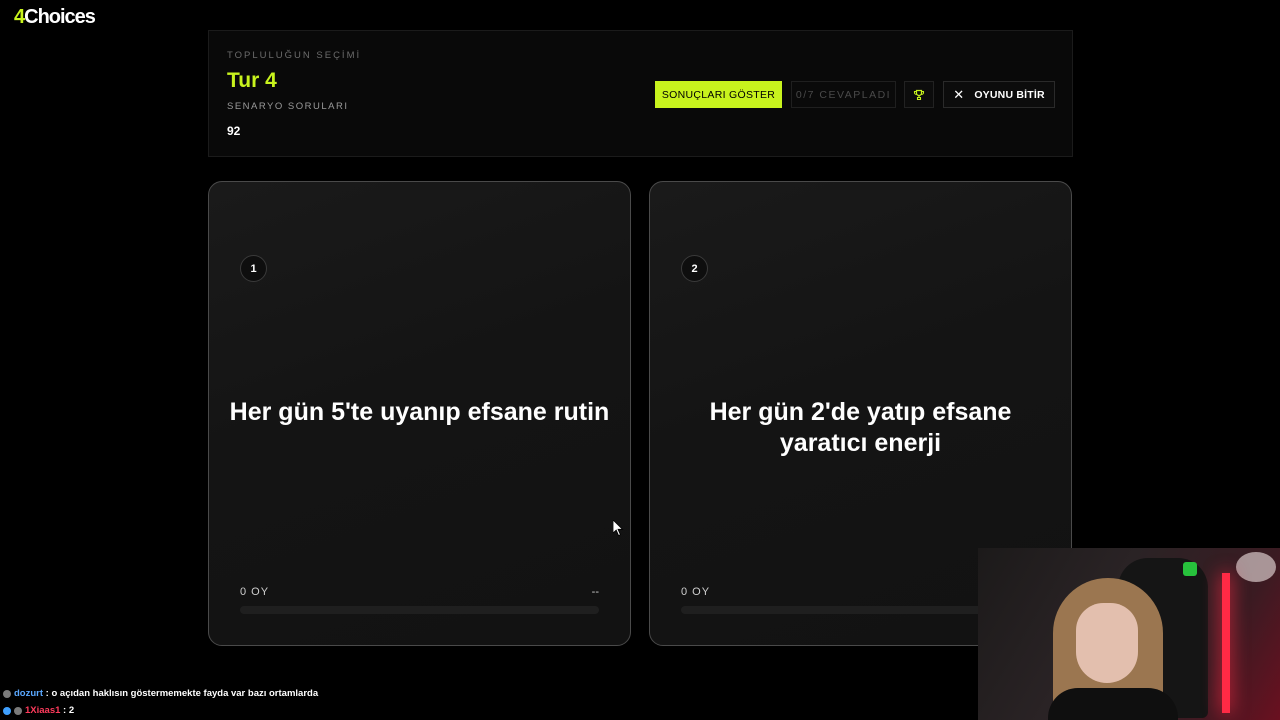 Image resolution: width=1280 pixels, height=720 pixels. I want to click on neon-light, so click(1226, 643).